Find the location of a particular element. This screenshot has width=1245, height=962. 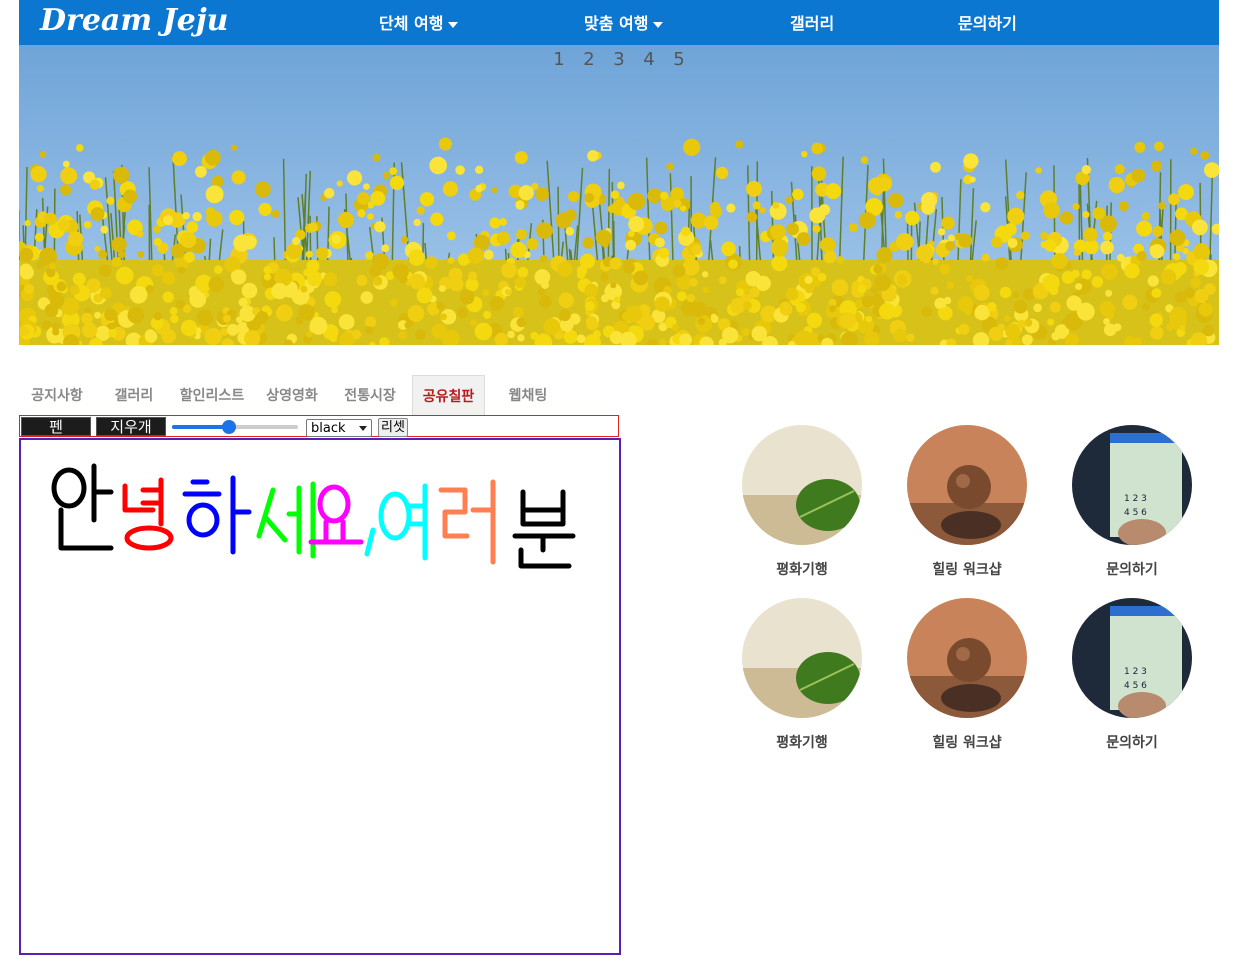

chevron-down-icon is located at coordinates (363, 428).